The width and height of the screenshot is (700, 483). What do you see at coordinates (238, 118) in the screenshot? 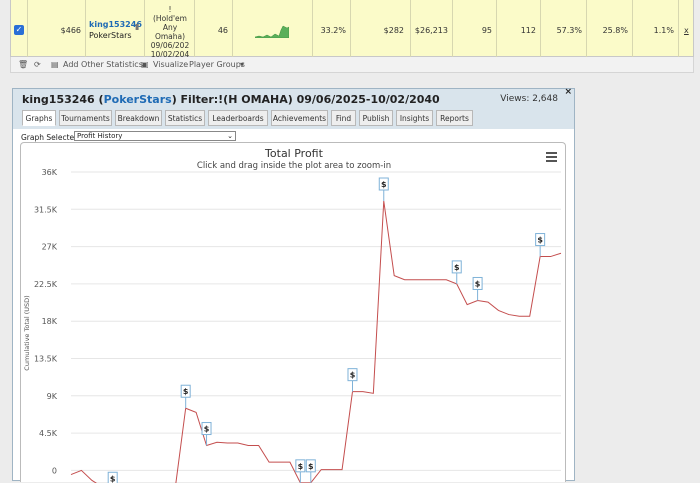
I see `tab-leaderboards: Leaderboards` at bounding box center [238, 118].